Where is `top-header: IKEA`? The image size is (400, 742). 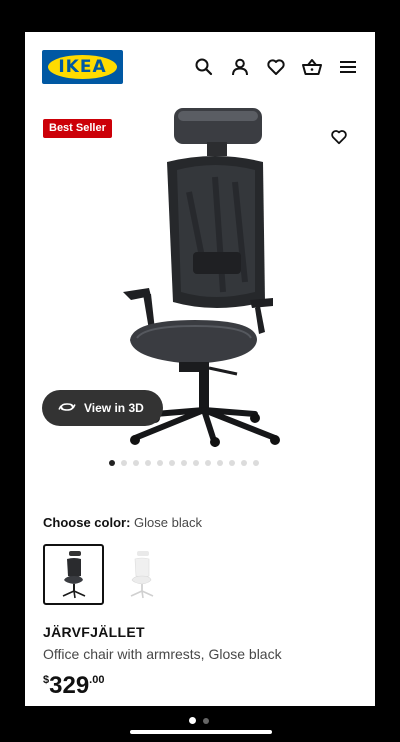
top-header: IKEA is located at coordinates (200, 67).